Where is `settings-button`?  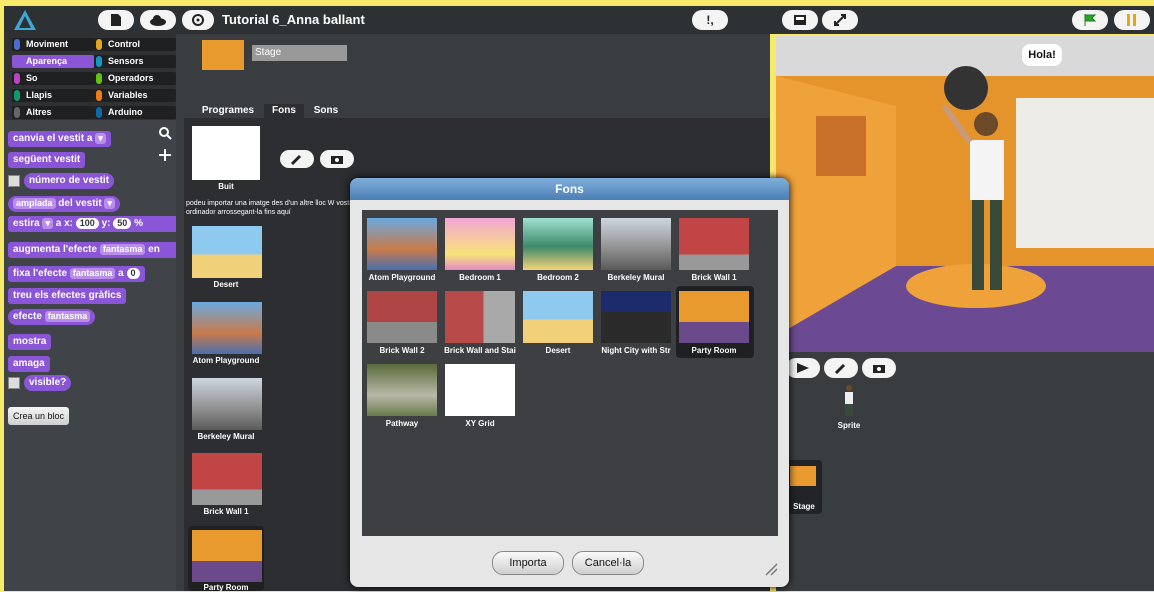 settings-button is located at coordinates (198, 20).